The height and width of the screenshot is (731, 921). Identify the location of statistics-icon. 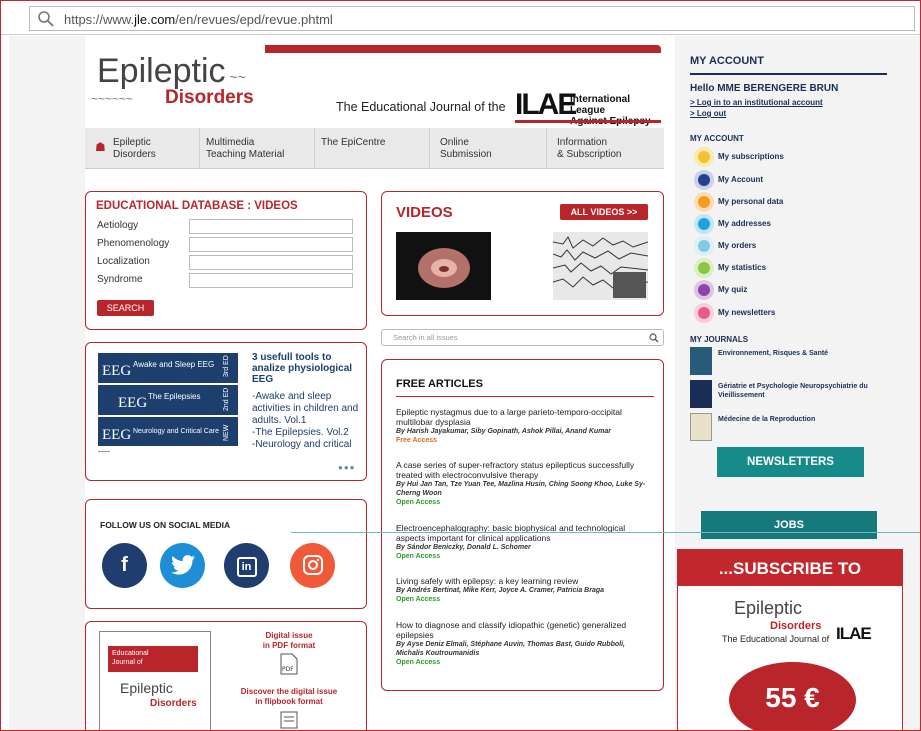
(704, 268).